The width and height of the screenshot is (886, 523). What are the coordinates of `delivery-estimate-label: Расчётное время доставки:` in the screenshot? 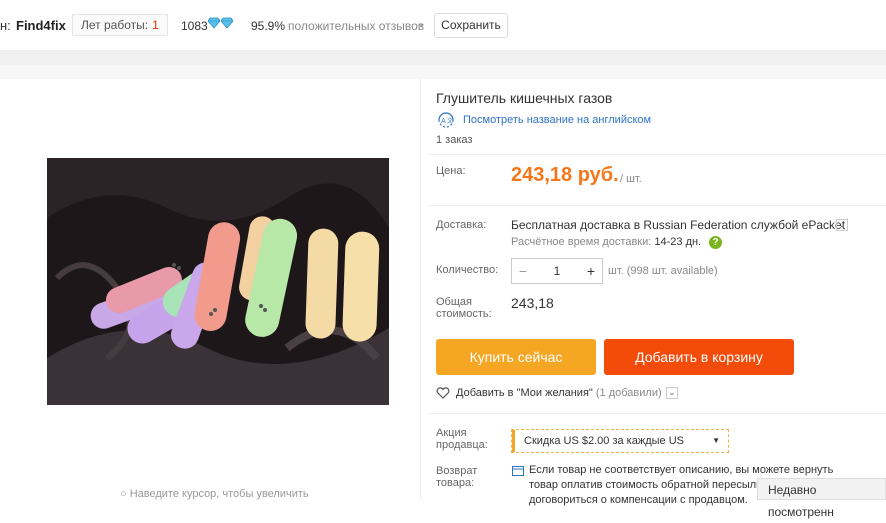 It's located at (581, 242).